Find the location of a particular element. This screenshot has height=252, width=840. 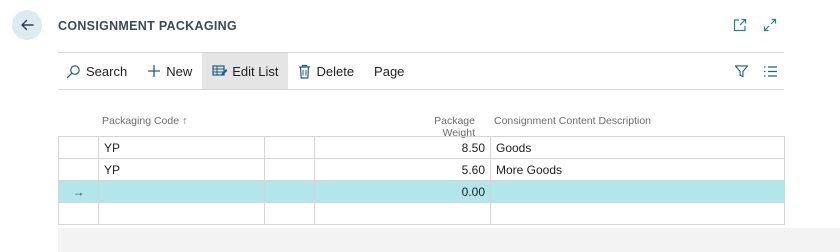

action-bar: Search New Edit List Delete Page is located at coordinates (421, 71).